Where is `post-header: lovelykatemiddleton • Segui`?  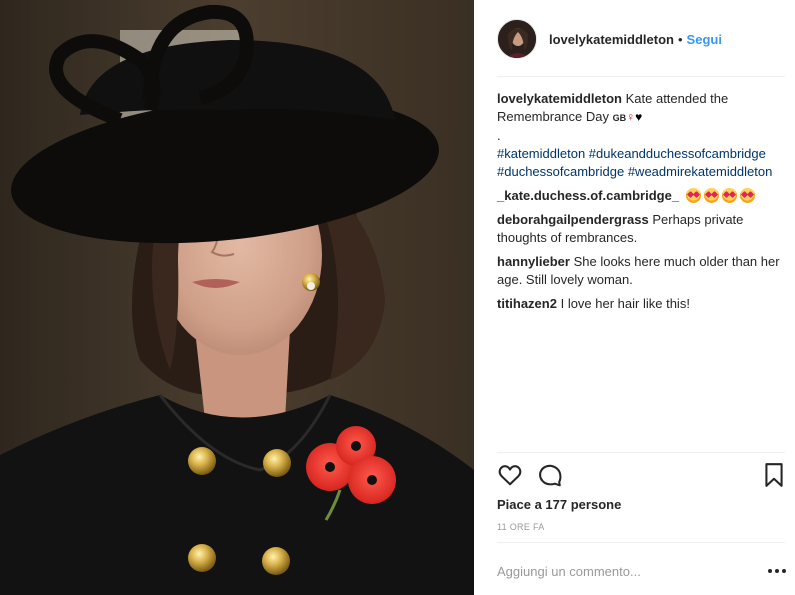 post-header: lovelykatemiddleton • Segui is located at coordinates (641, 39).